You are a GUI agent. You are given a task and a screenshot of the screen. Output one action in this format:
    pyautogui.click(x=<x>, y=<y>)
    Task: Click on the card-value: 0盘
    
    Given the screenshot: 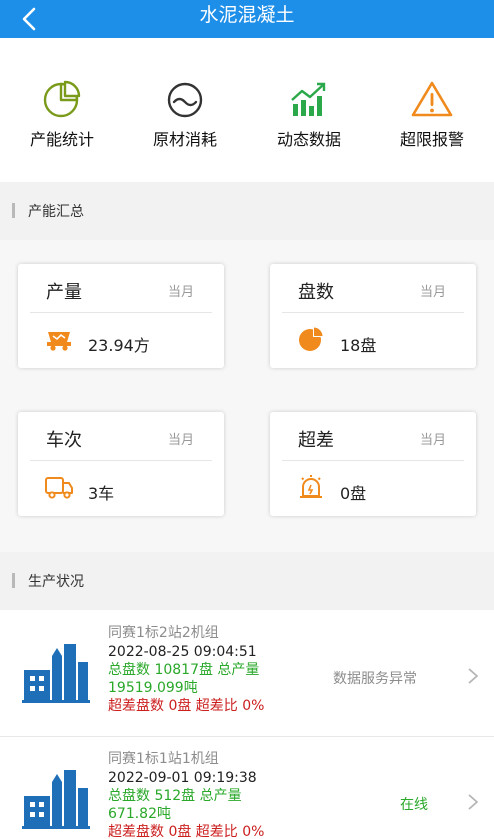 What is the action you would take?
    pyautogui.click(x=353, y=493)
    